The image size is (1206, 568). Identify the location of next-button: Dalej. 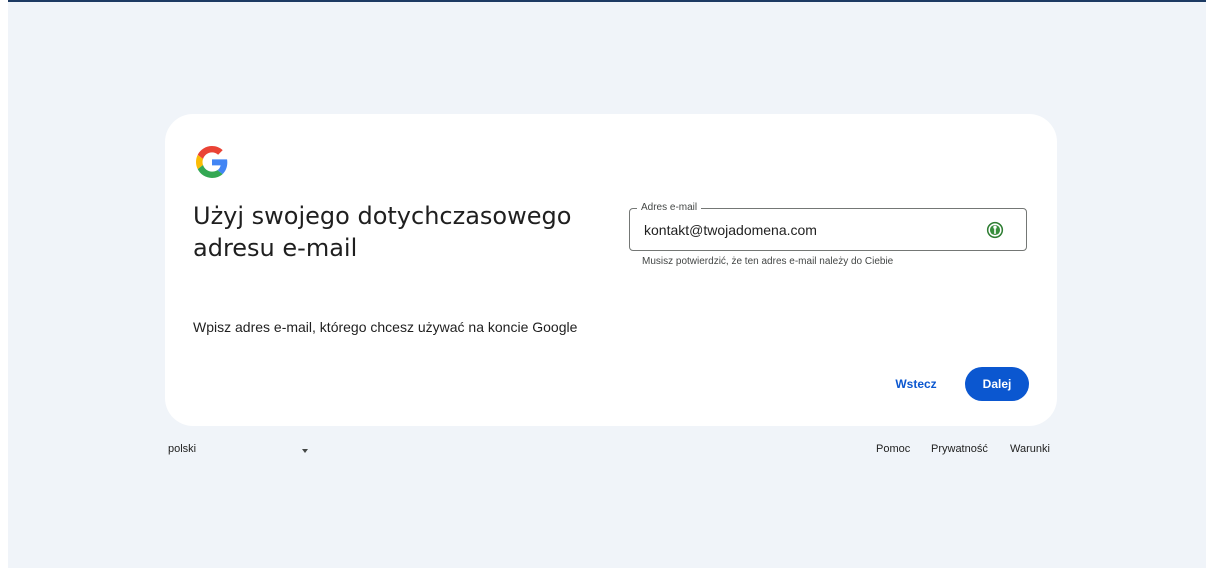
(997, 384).